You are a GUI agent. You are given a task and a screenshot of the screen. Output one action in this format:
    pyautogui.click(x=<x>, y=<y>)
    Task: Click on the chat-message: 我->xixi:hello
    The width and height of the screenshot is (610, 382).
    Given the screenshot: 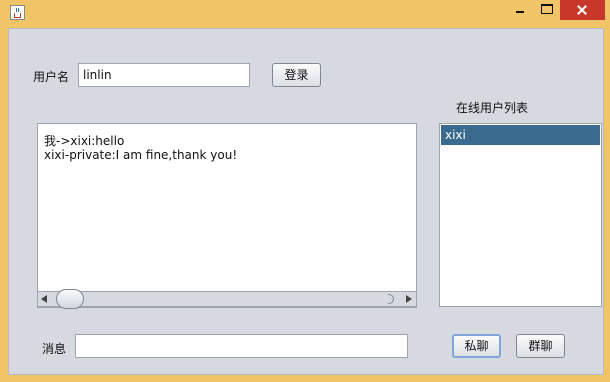 What is the action you would take?
    pyautogui.click(x=84, y=141)
    